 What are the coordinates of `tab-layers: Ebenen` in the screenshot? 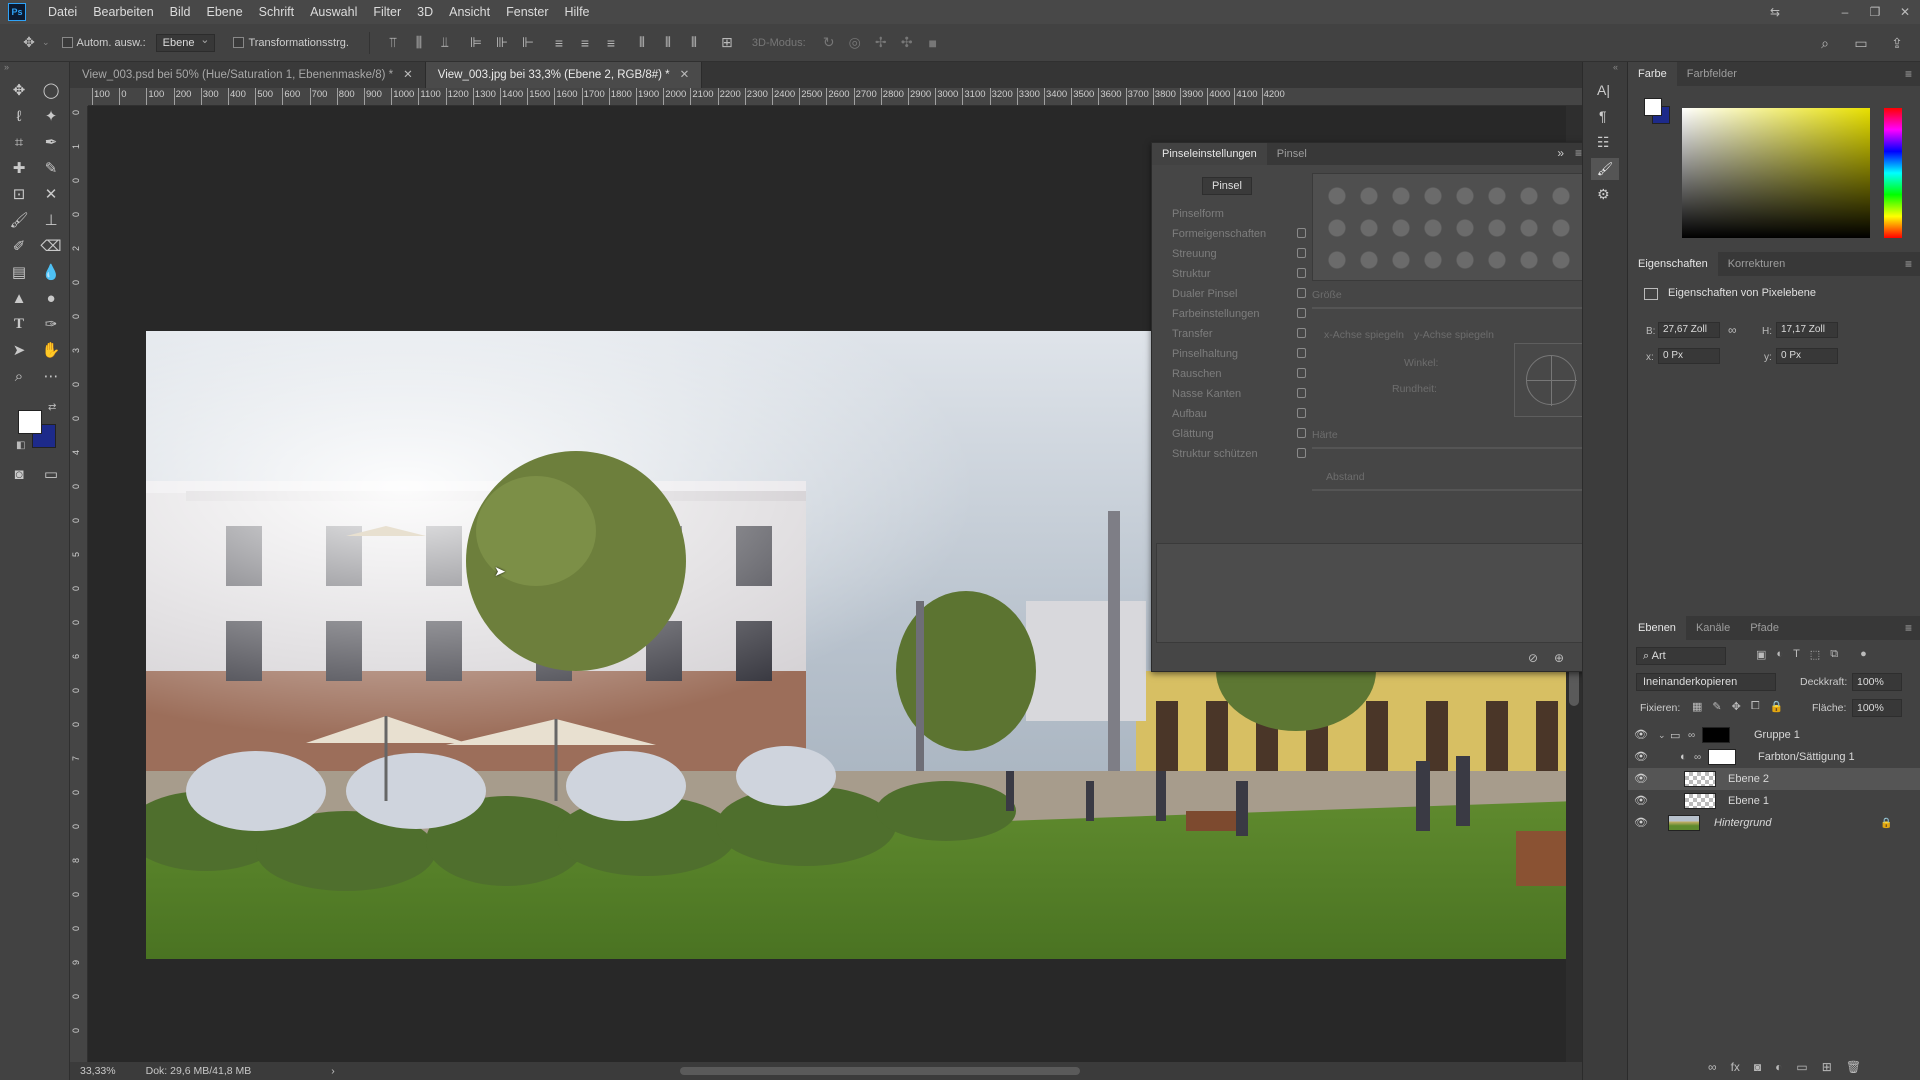 It's located at (1657, 628).